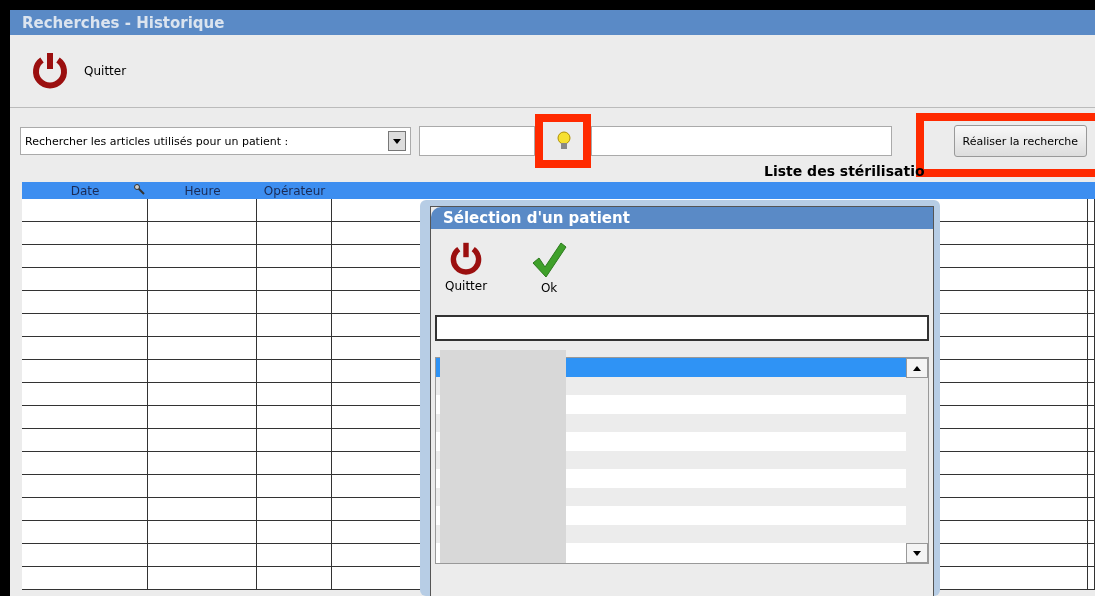 This screenshot has width=1095, height=596. What do you see at coordinates (50, 71) in the screenshot?
I see `power-icon` at bounding box center [50, 71].